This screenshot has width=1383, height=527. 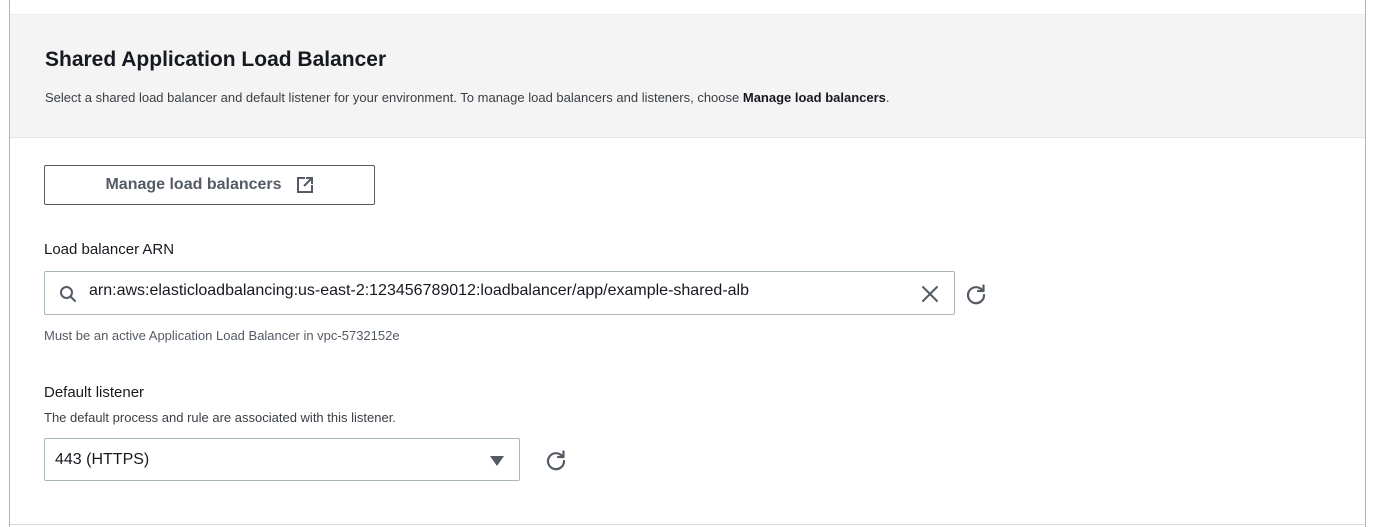 What do you see at coordinates (68, 294) in the screenshot?
I see `search-icon` at bounding box center [68, 294].